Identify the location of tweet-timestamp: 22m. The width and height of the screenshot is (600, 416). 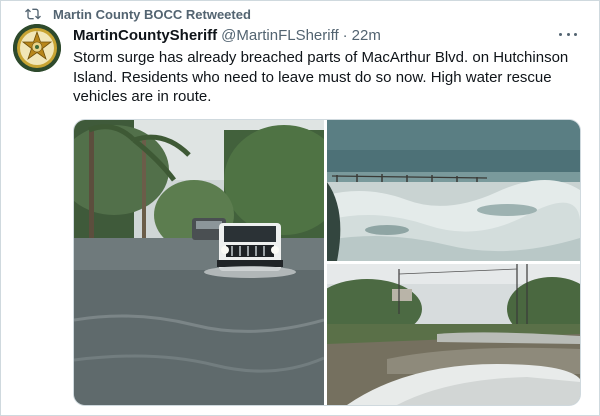
(366, 35).